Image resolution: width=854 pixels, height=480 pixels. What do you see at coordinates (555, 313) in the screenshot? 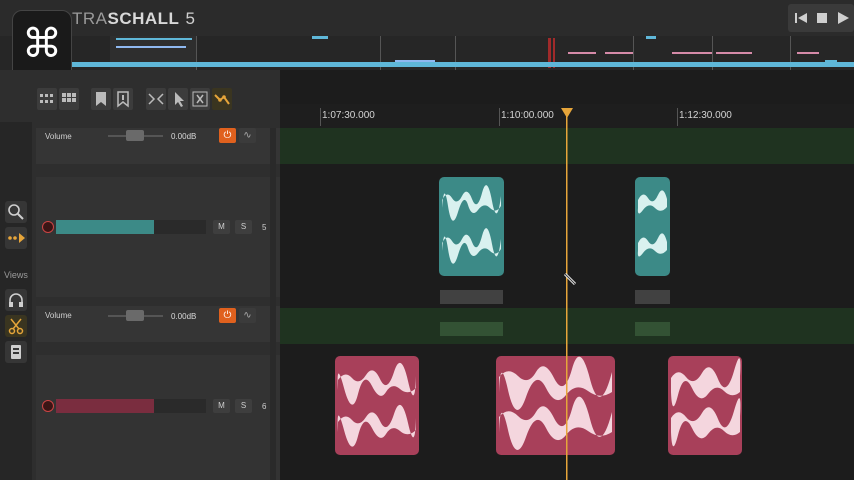
I see `clip-ghost-reflections` at bounding box center [555, 313].